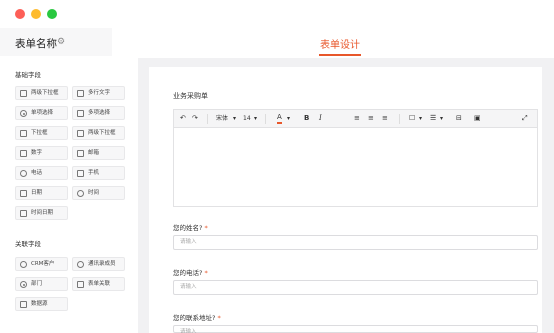 The image size is (554, 333). I want to click on field-label: 表单关联, so click(99, 284).